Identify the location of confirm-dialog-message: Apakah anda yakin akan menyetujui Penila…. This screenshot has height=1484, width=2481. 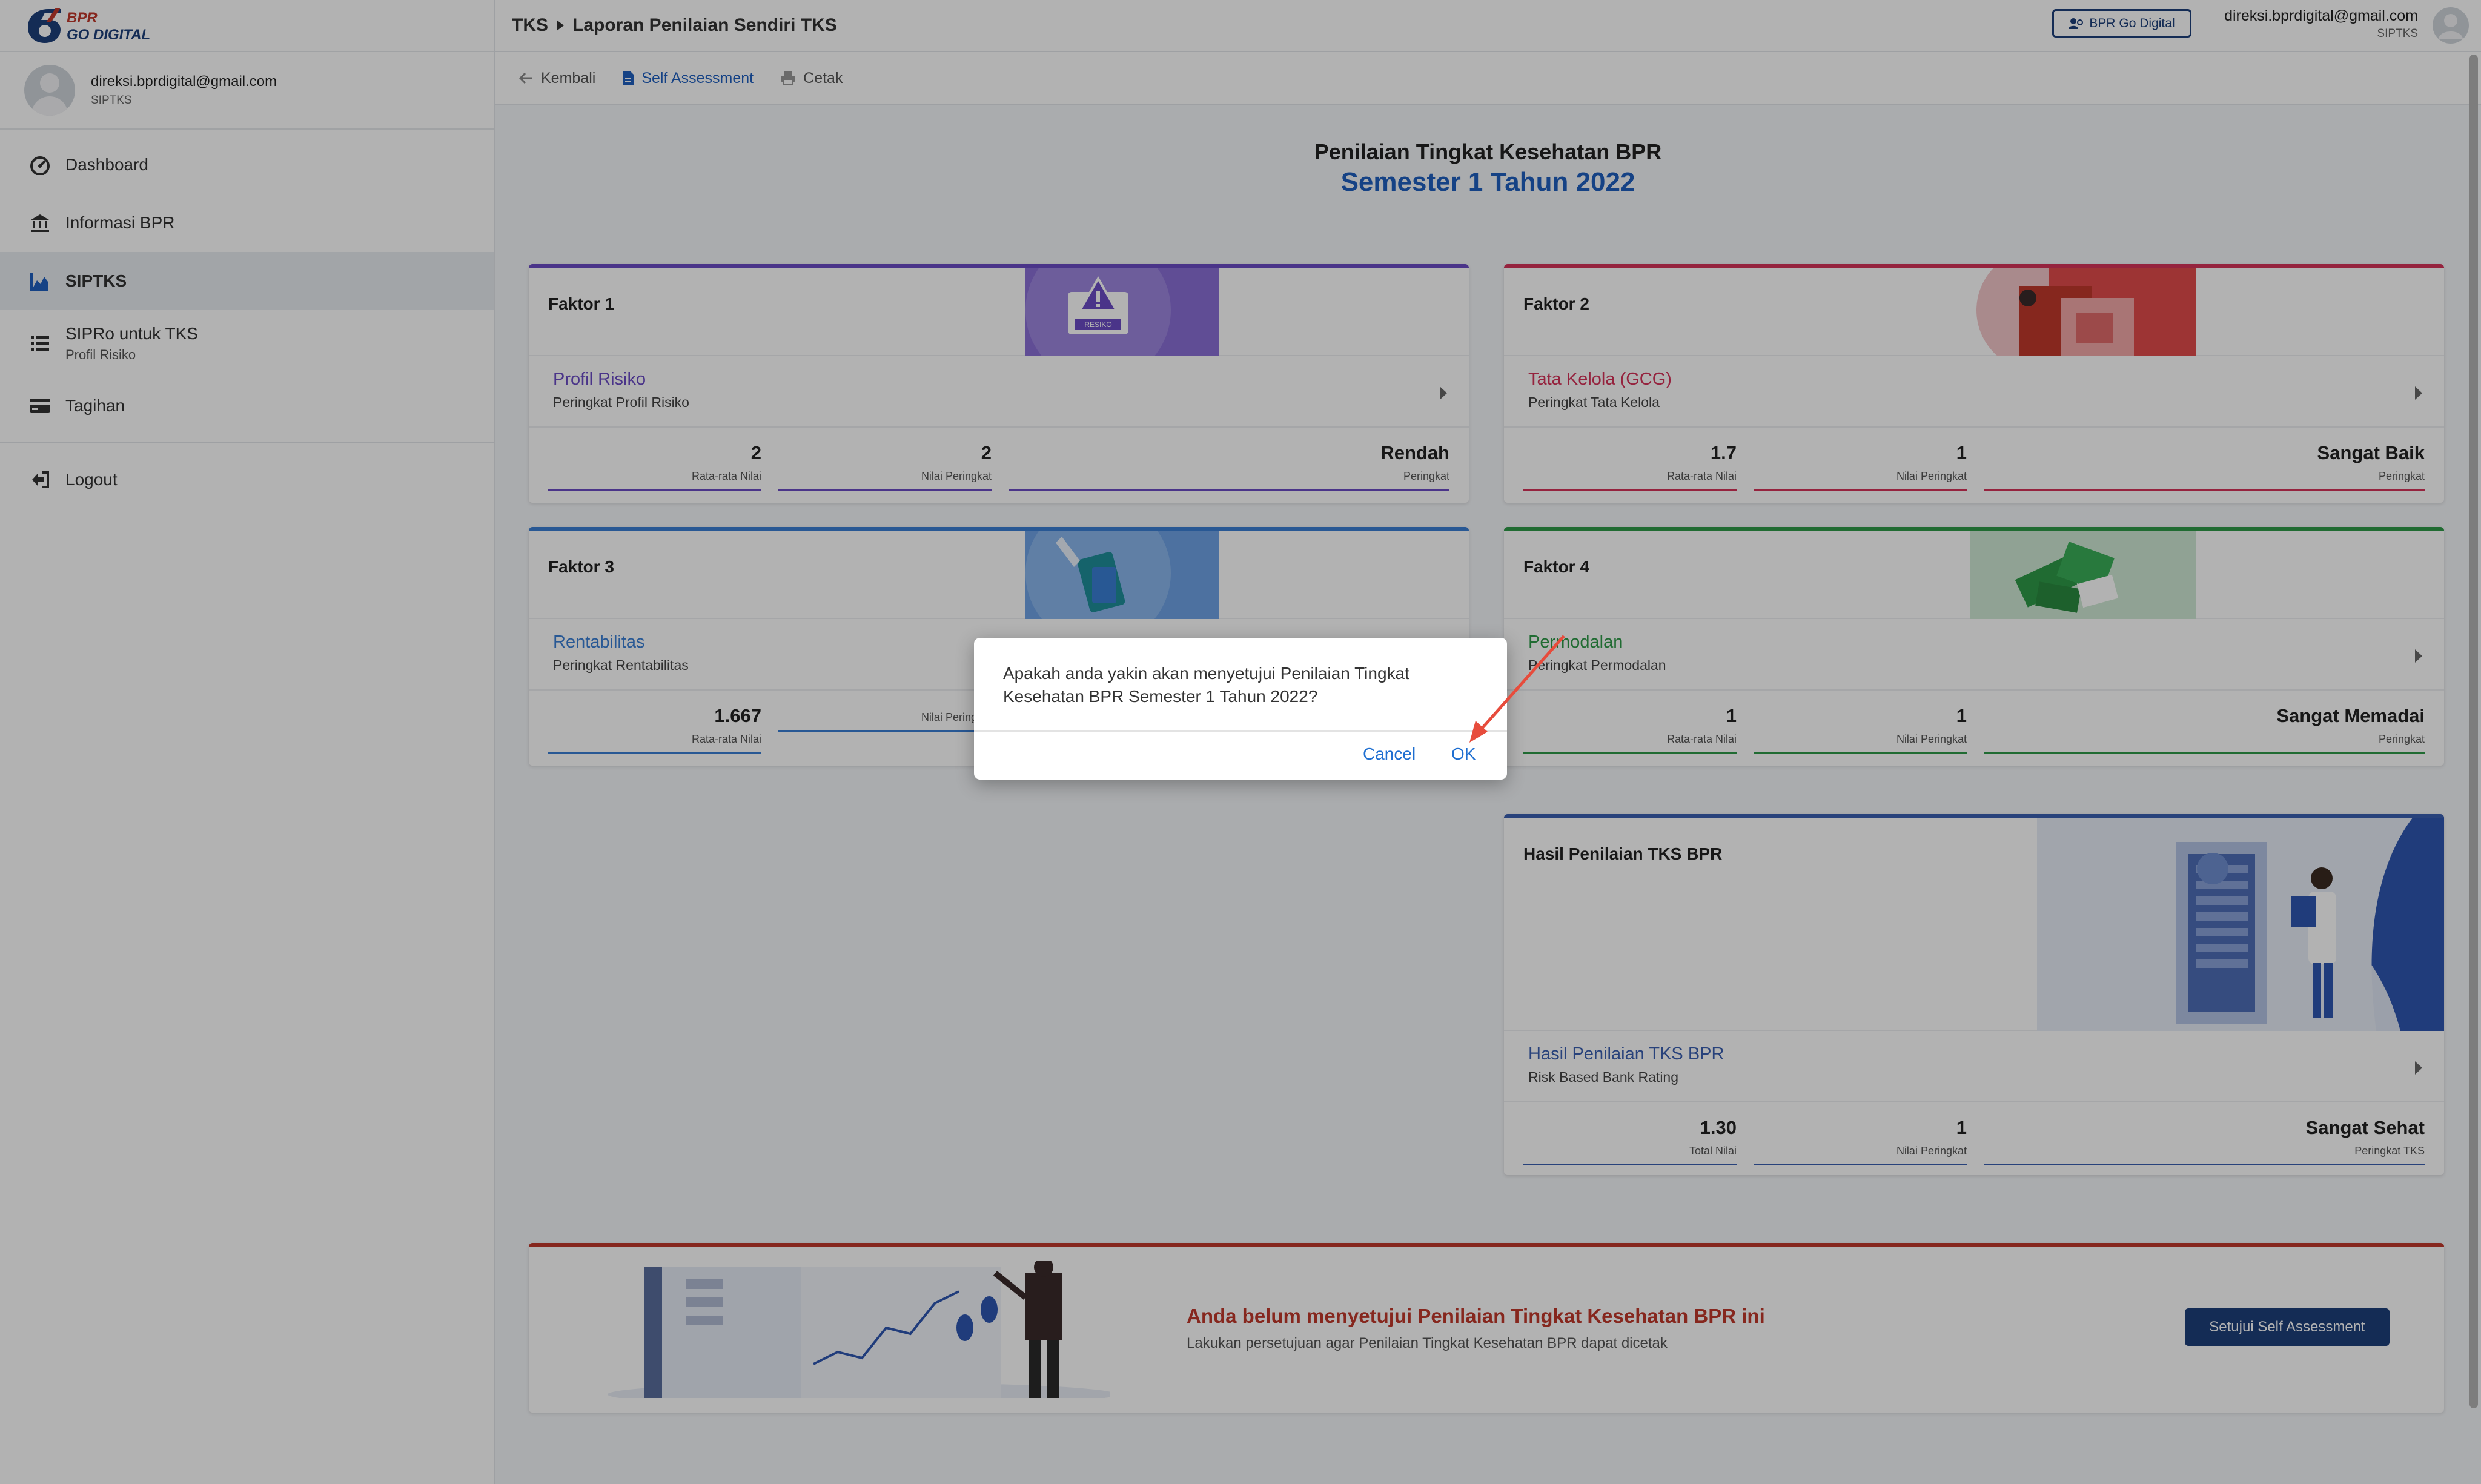
(1206, 685).